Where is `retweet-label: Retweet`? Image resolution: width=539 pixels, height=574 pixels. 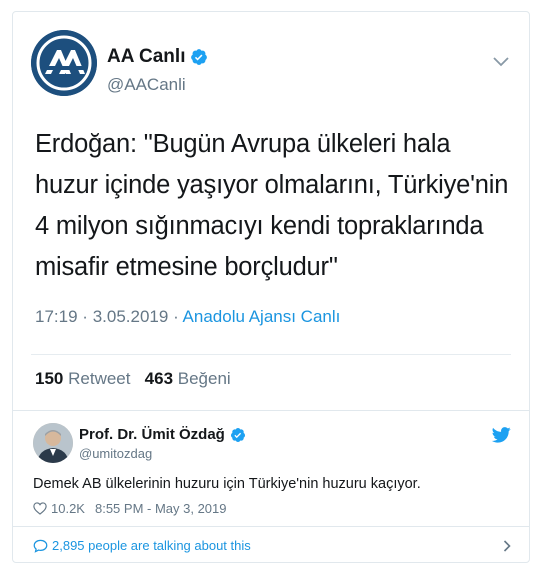
retweet-label: Retweet is located at coordinates (99, 378).